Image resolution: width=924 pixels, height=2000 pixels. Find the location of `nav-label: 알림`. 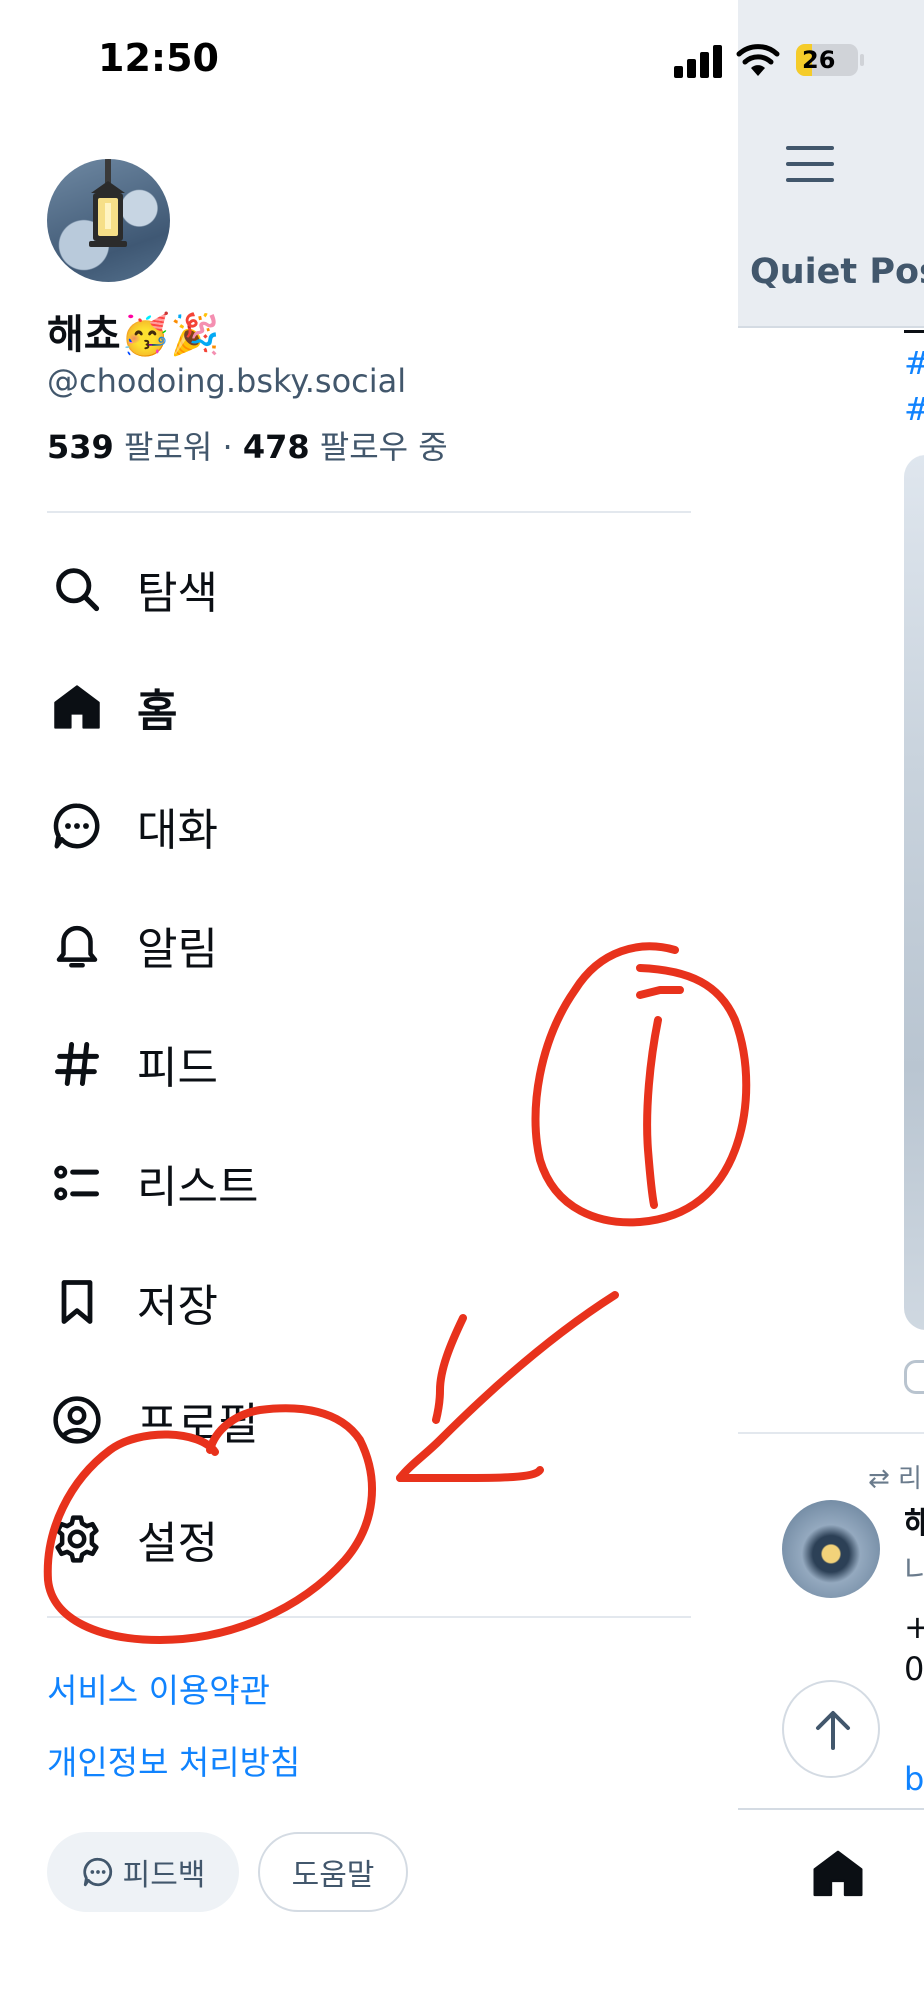

nav-label: 알림 is located at coordinates (177, 949).